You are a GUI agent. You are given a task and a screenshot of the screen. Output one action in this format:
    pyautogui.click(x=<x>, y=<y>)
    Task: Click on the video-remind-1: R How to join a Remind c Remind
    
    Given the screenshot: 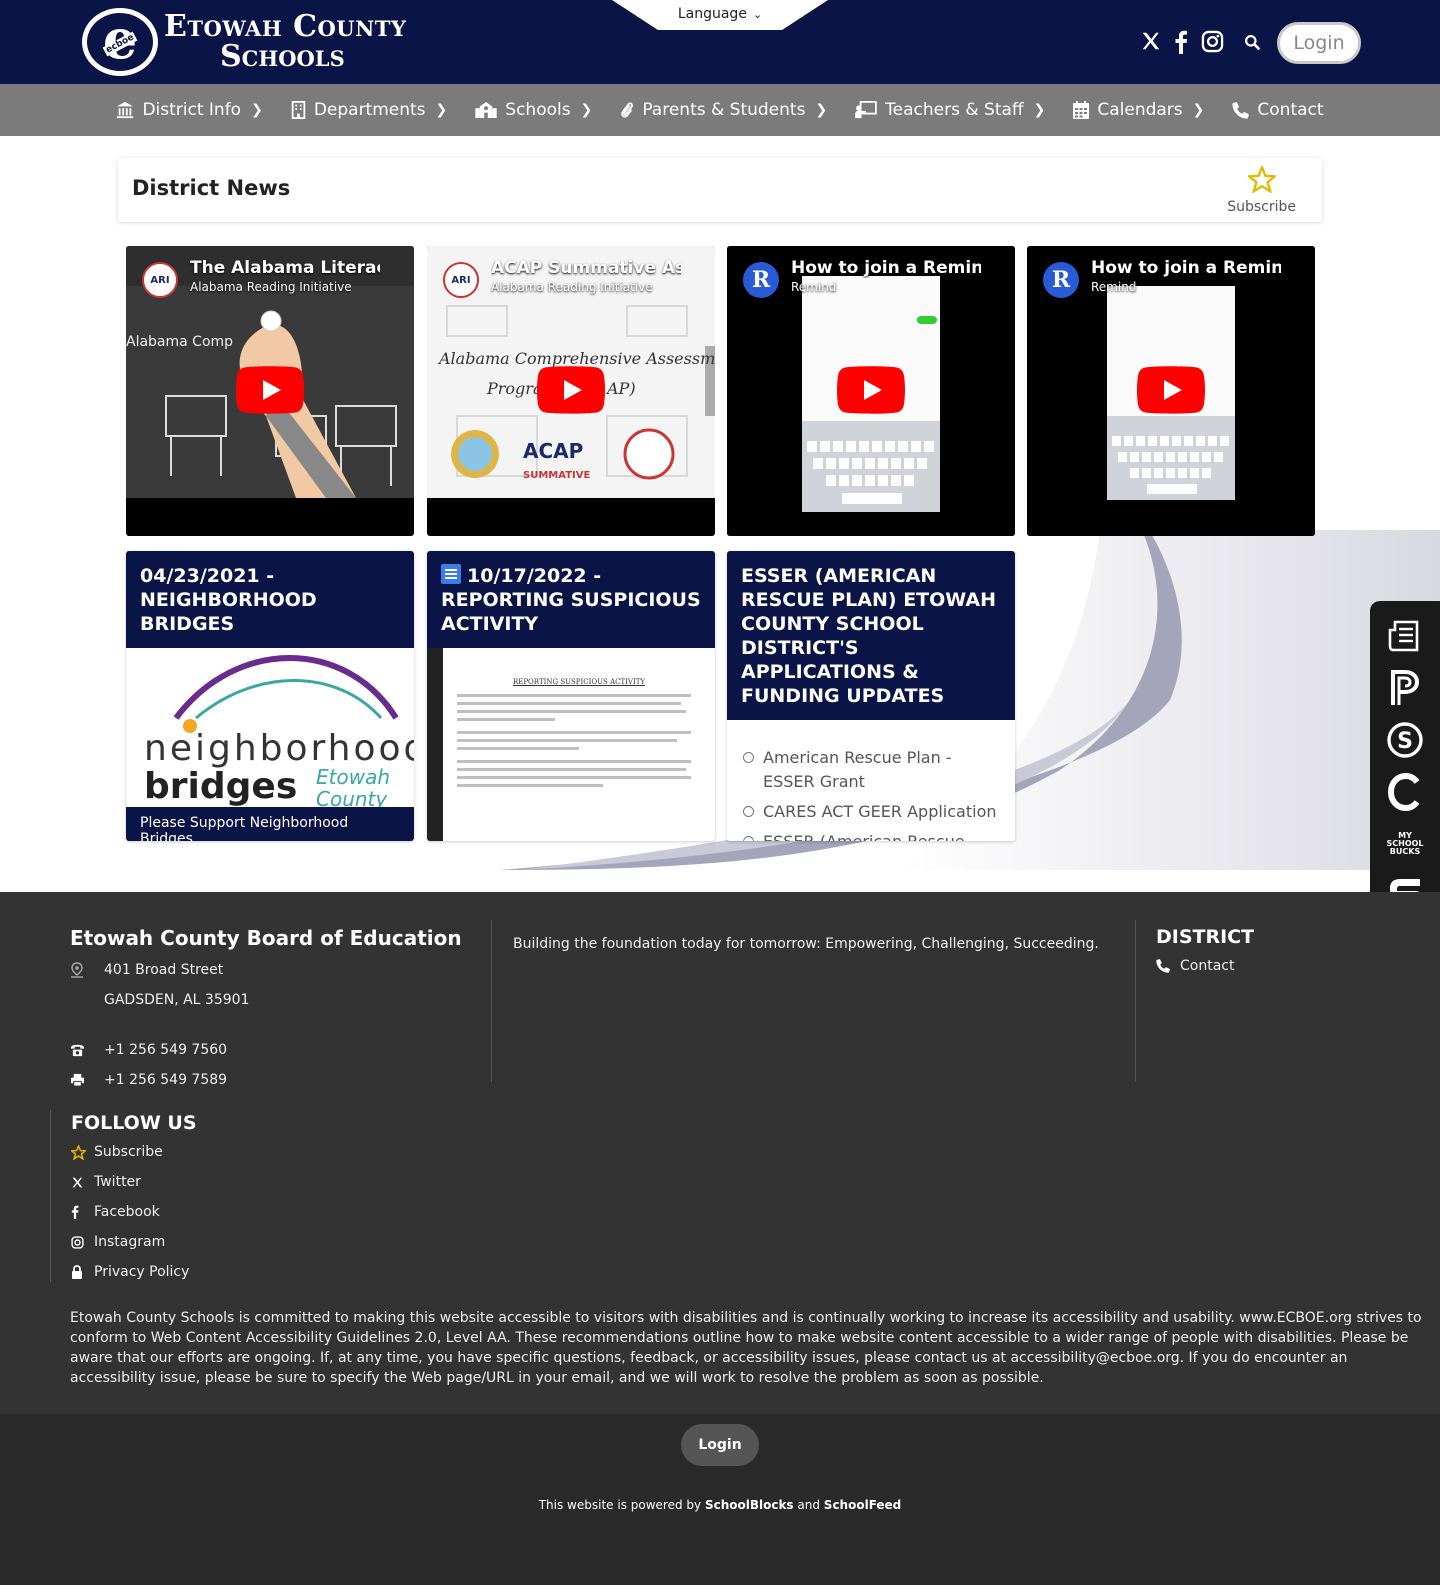 What is the action you would take?
    pyautogui.click(x=871, y=391)
    